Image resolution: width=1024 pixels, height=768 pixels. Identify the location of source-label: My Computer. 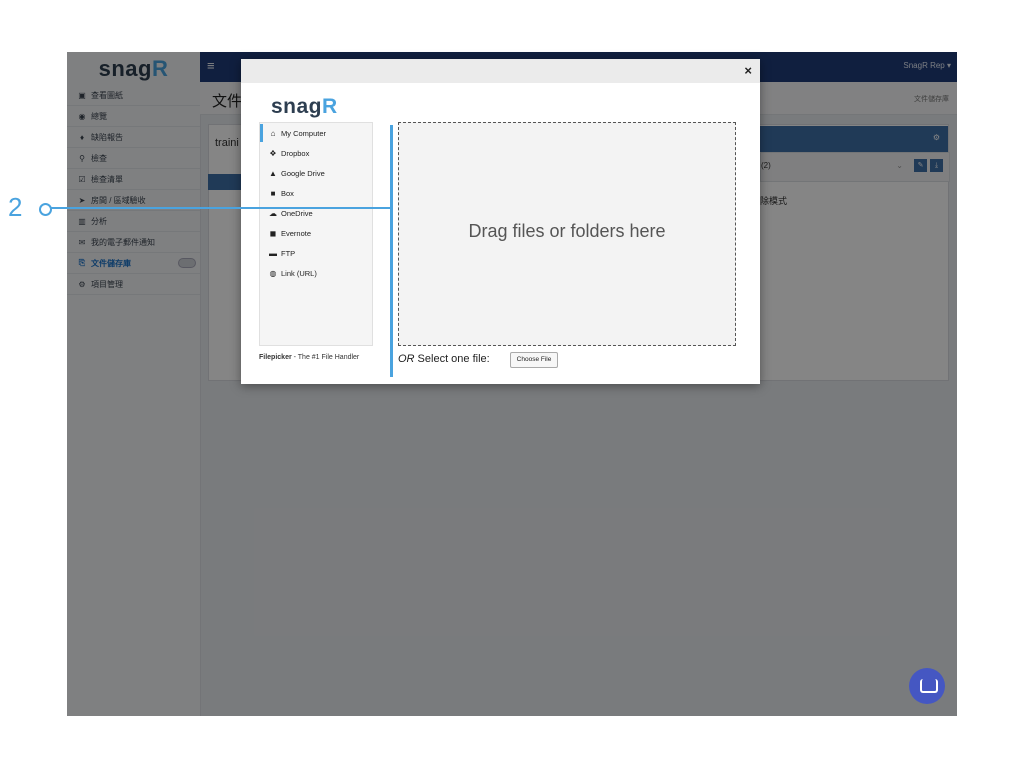
(304, 133).